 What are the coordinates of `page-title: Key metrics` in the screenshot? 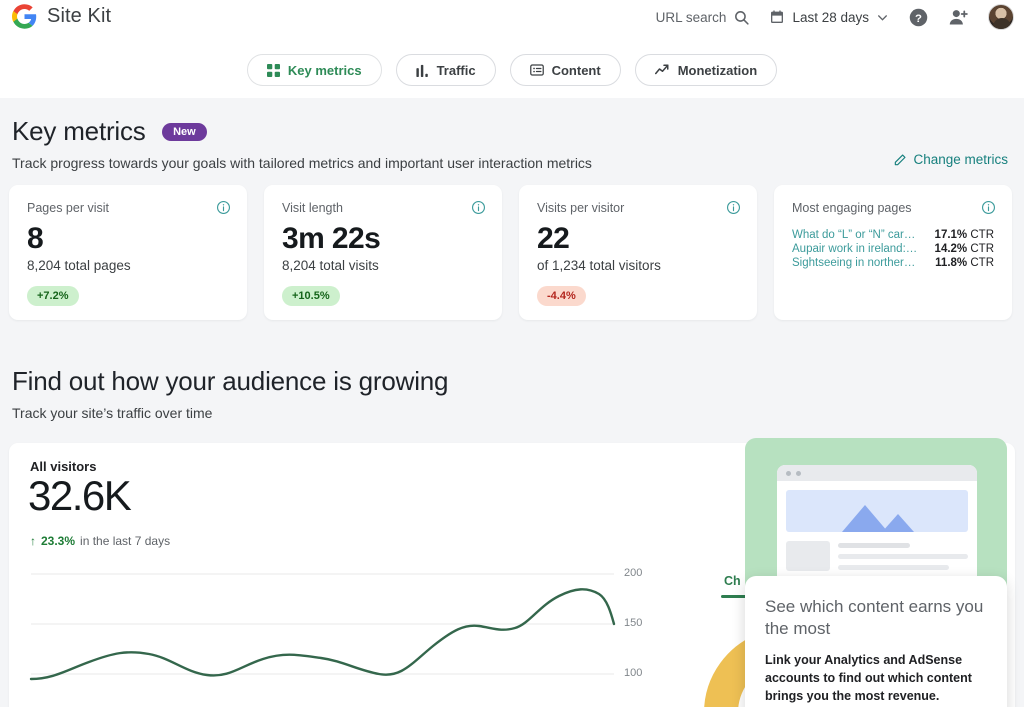 It's located at (79, 131).